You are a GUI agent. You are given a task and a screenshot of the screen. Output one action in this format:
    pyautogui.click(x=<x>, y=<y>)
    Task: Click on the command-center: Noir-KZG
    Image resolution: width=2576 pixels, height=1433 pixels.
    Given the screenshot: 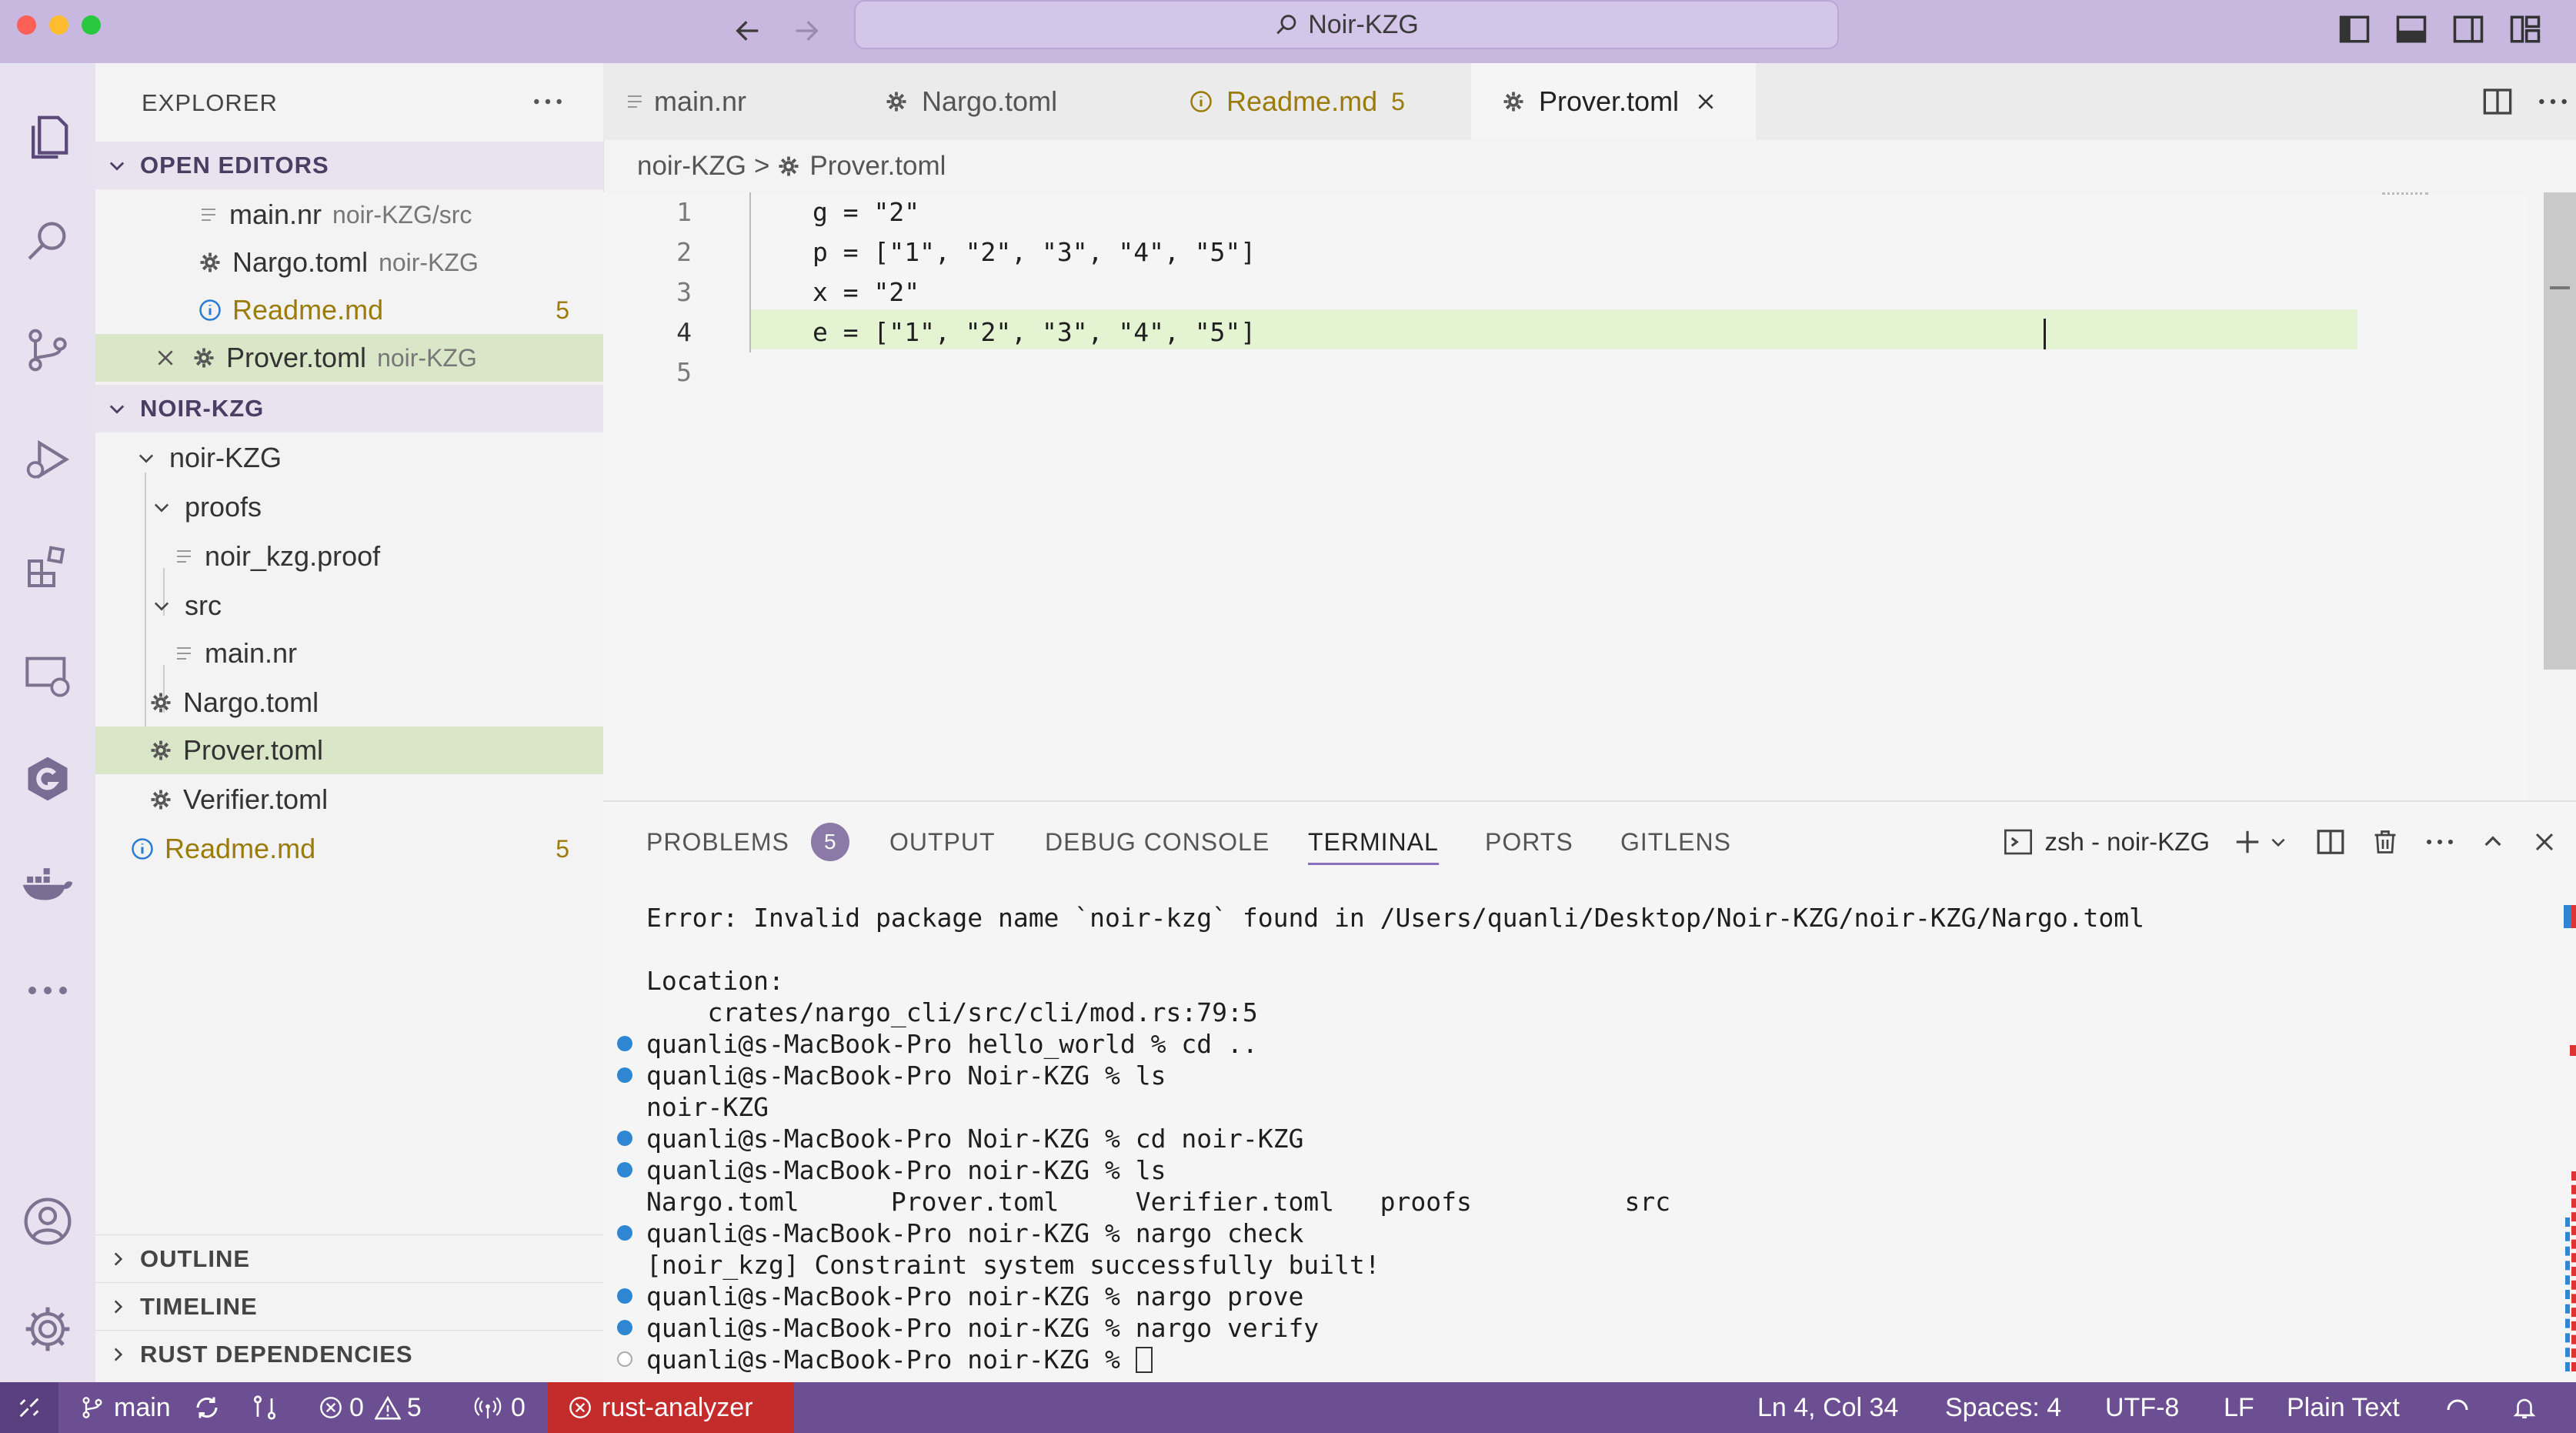 What is the action you would take?
    pyautogui.click(x=1347, y=24)
    